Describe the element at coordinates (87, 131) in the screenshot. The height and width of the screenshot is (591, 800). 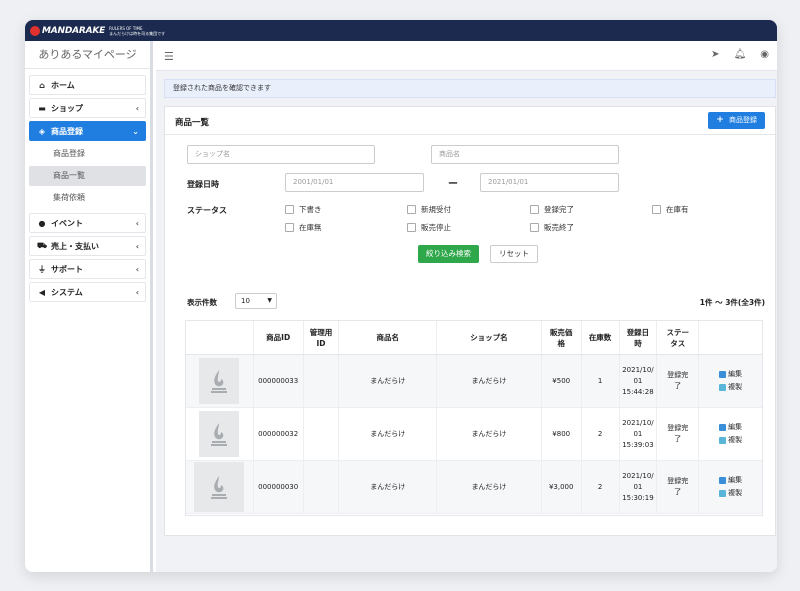
I see `sidebar-item-product-registration: ◈ 商品登録 ⌄` at that location.